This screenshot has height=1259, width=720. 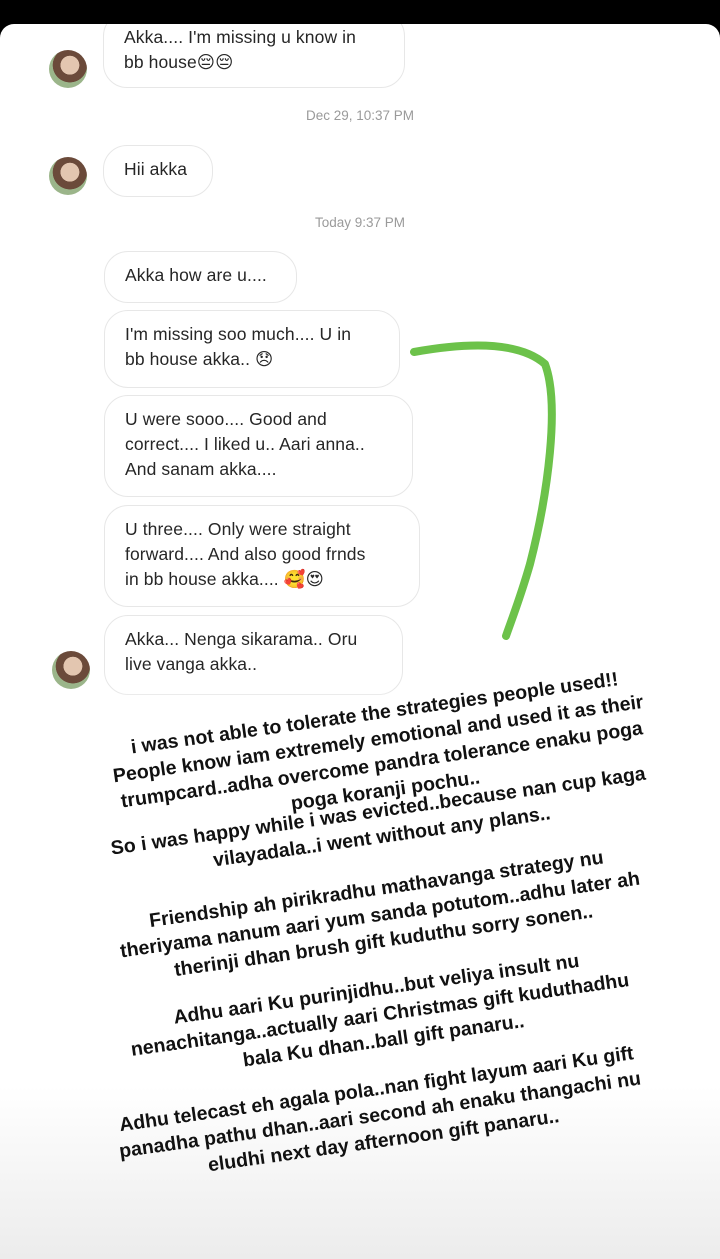 I want to click on green-bracket-drawing, so click(x=483, y=490).